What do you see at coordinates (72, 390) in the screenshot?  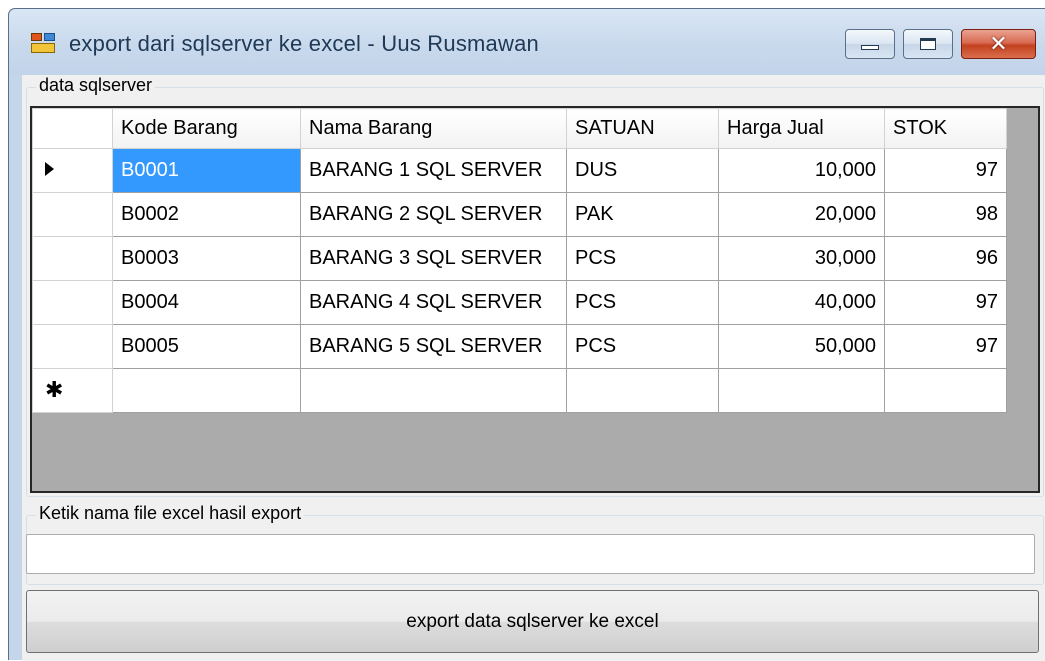 I see `new-row-marker-icon: ✱` at bounding box center [72, 390].